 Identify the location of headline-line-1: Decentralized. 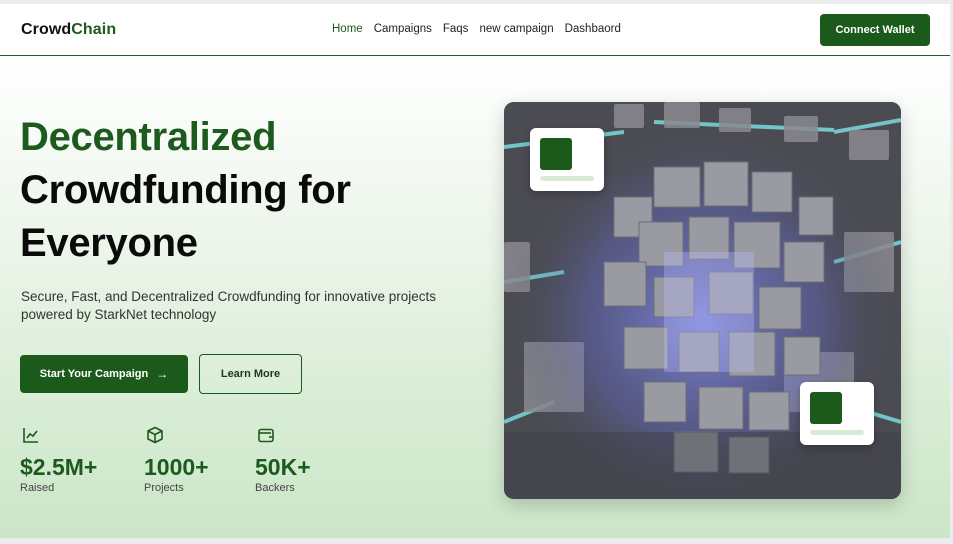
(148, 137).